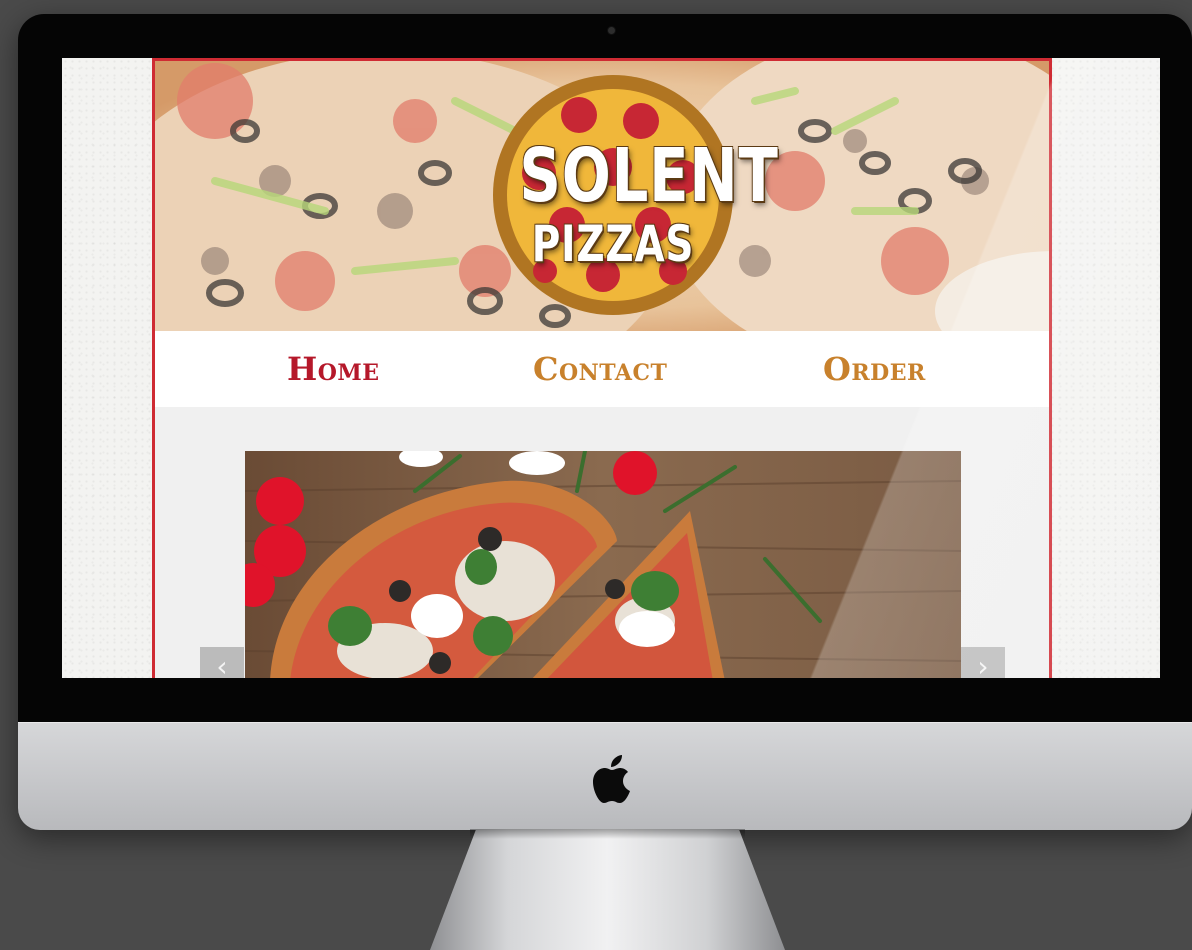  Describe the element at coordinates (333, 369) in the screenshot. I see `nav-home-link: Home` at that location.